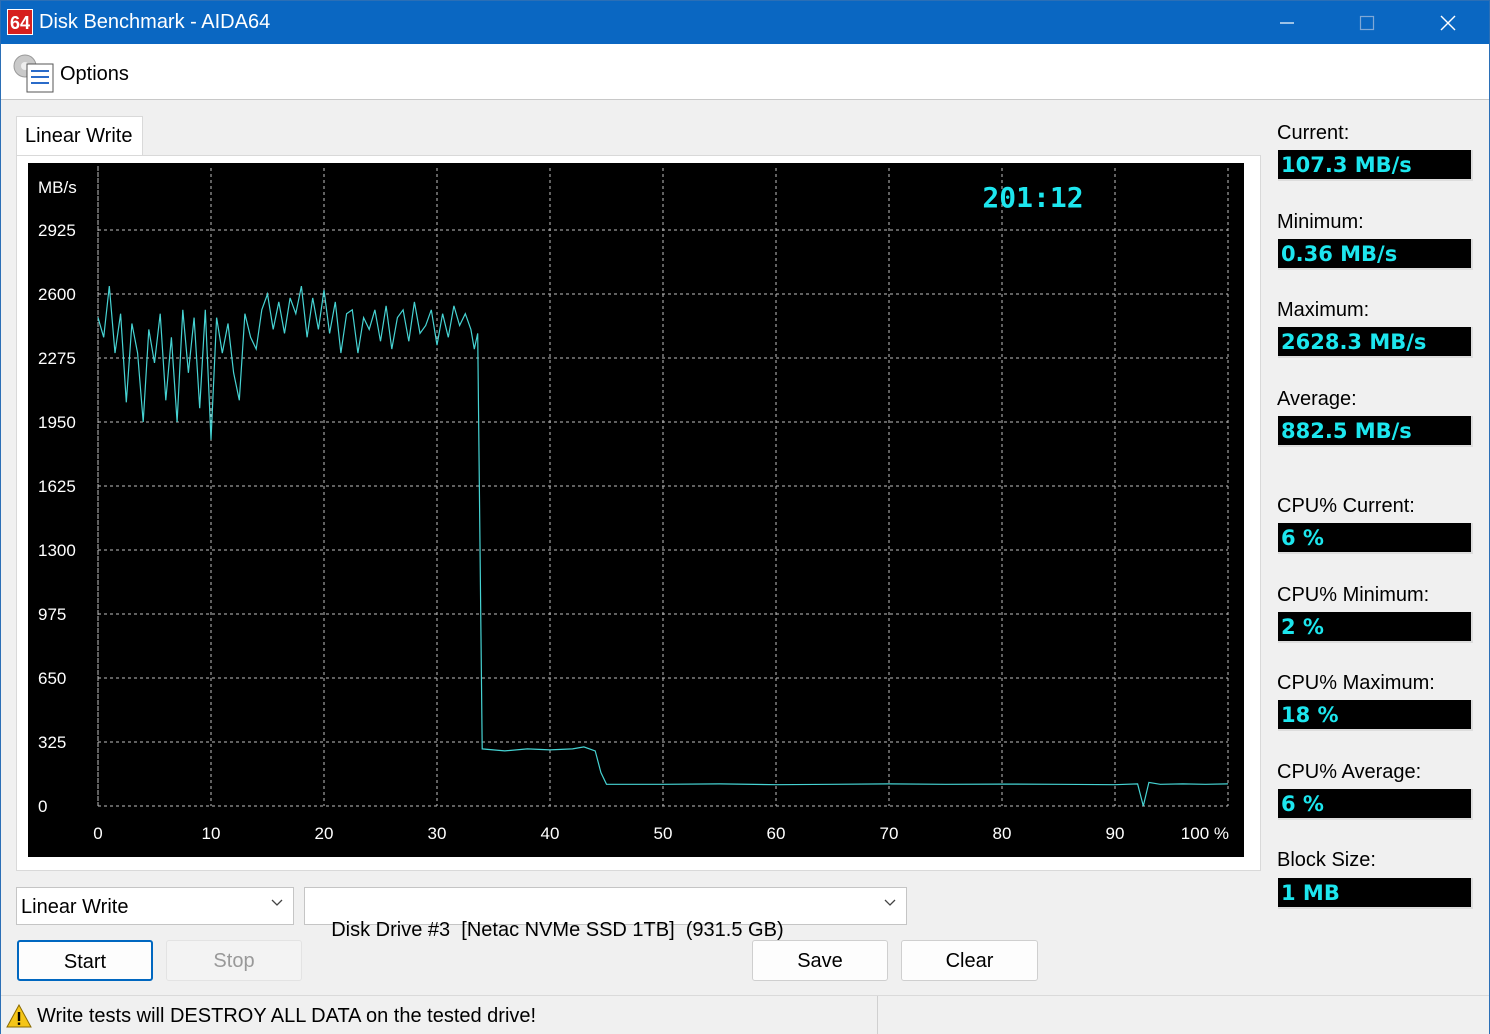 The height and width of the screenshot is (1034, 1490). I want to click on close-button, so click(1448, 22).